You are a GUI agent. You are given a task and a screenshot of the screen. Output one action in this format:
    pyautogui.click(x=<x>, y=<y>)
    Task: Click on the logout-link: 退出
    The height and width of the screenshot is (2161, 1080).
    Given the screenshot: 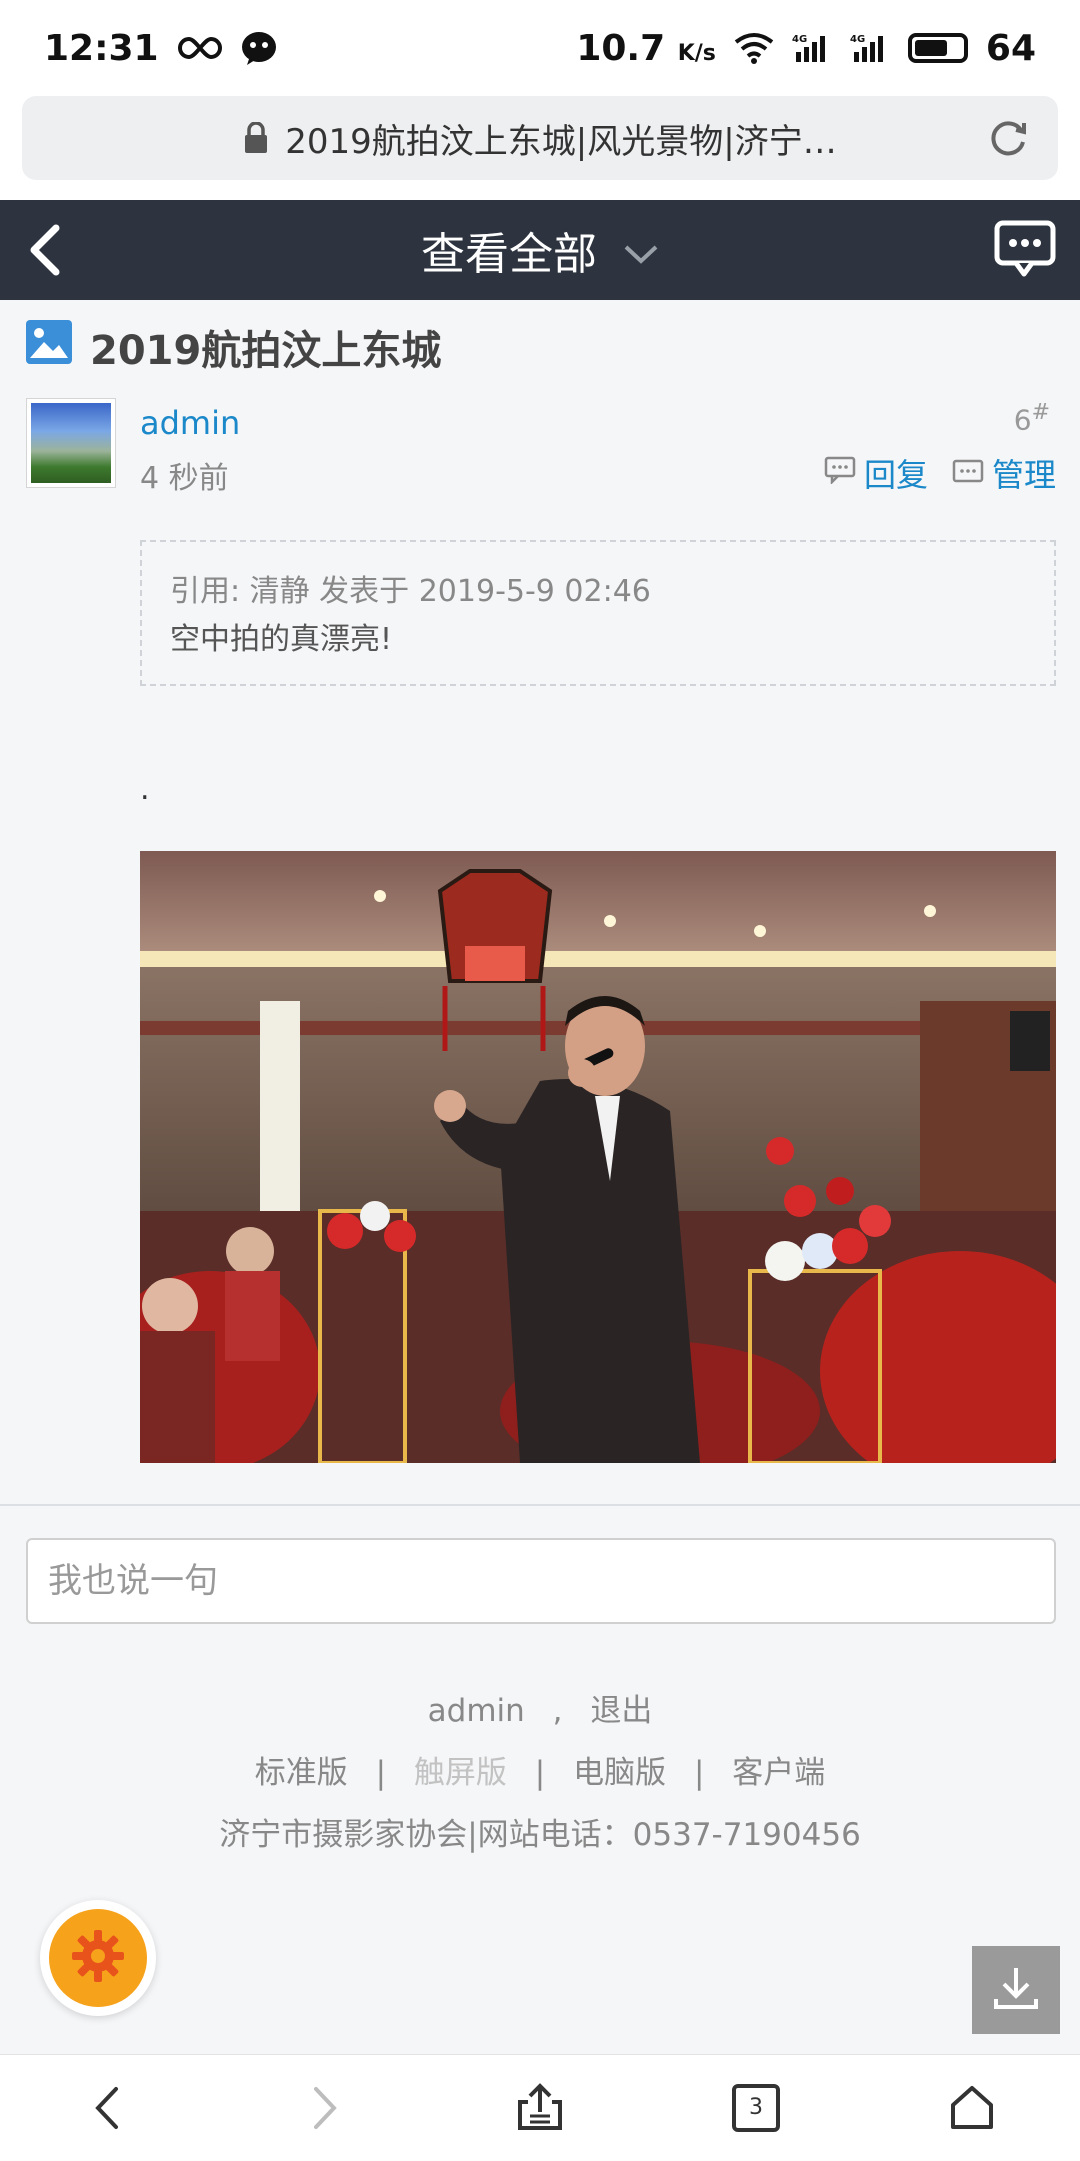 What is the action you would take?
    pyautogui.click(x=621, y=1711)
    